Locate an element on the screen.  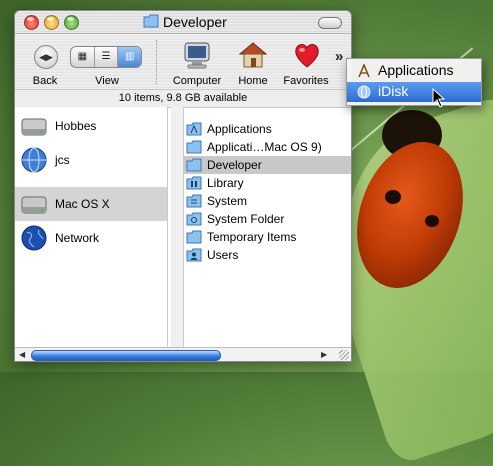
icon-view-button: ▦ is located at coordinates (83, 57).